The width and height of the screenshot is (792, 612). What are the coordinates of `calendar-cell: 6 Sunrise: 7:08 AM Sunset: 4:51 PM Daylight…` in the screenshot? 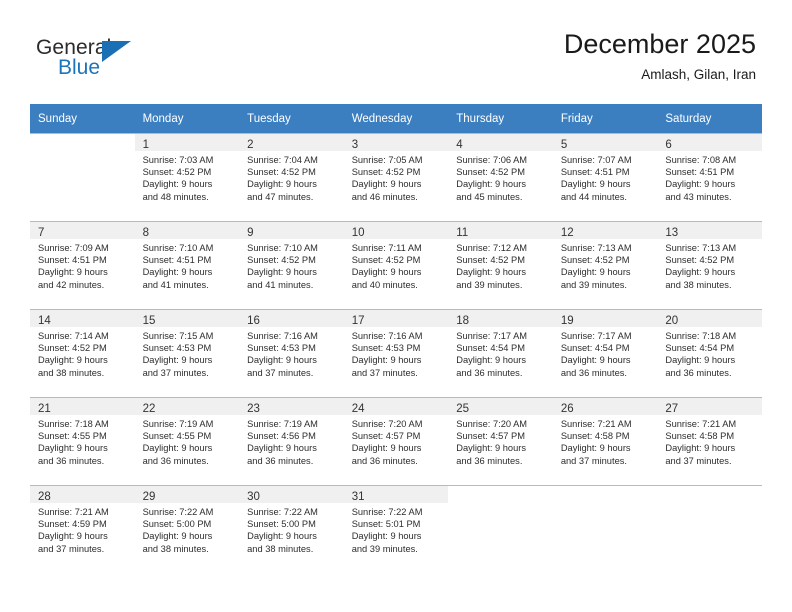 It's located at (709, 177).